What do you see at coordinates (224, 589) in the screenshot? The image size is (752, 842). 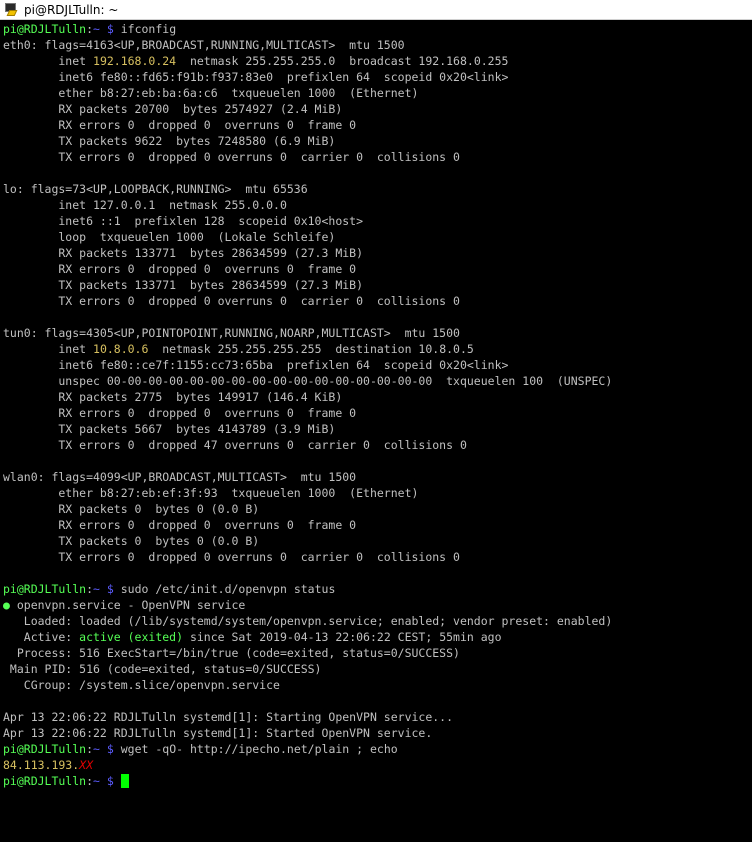 I see `command-text: sudo /etc/init.d/openvpn status` at bounding box center [224, 589].